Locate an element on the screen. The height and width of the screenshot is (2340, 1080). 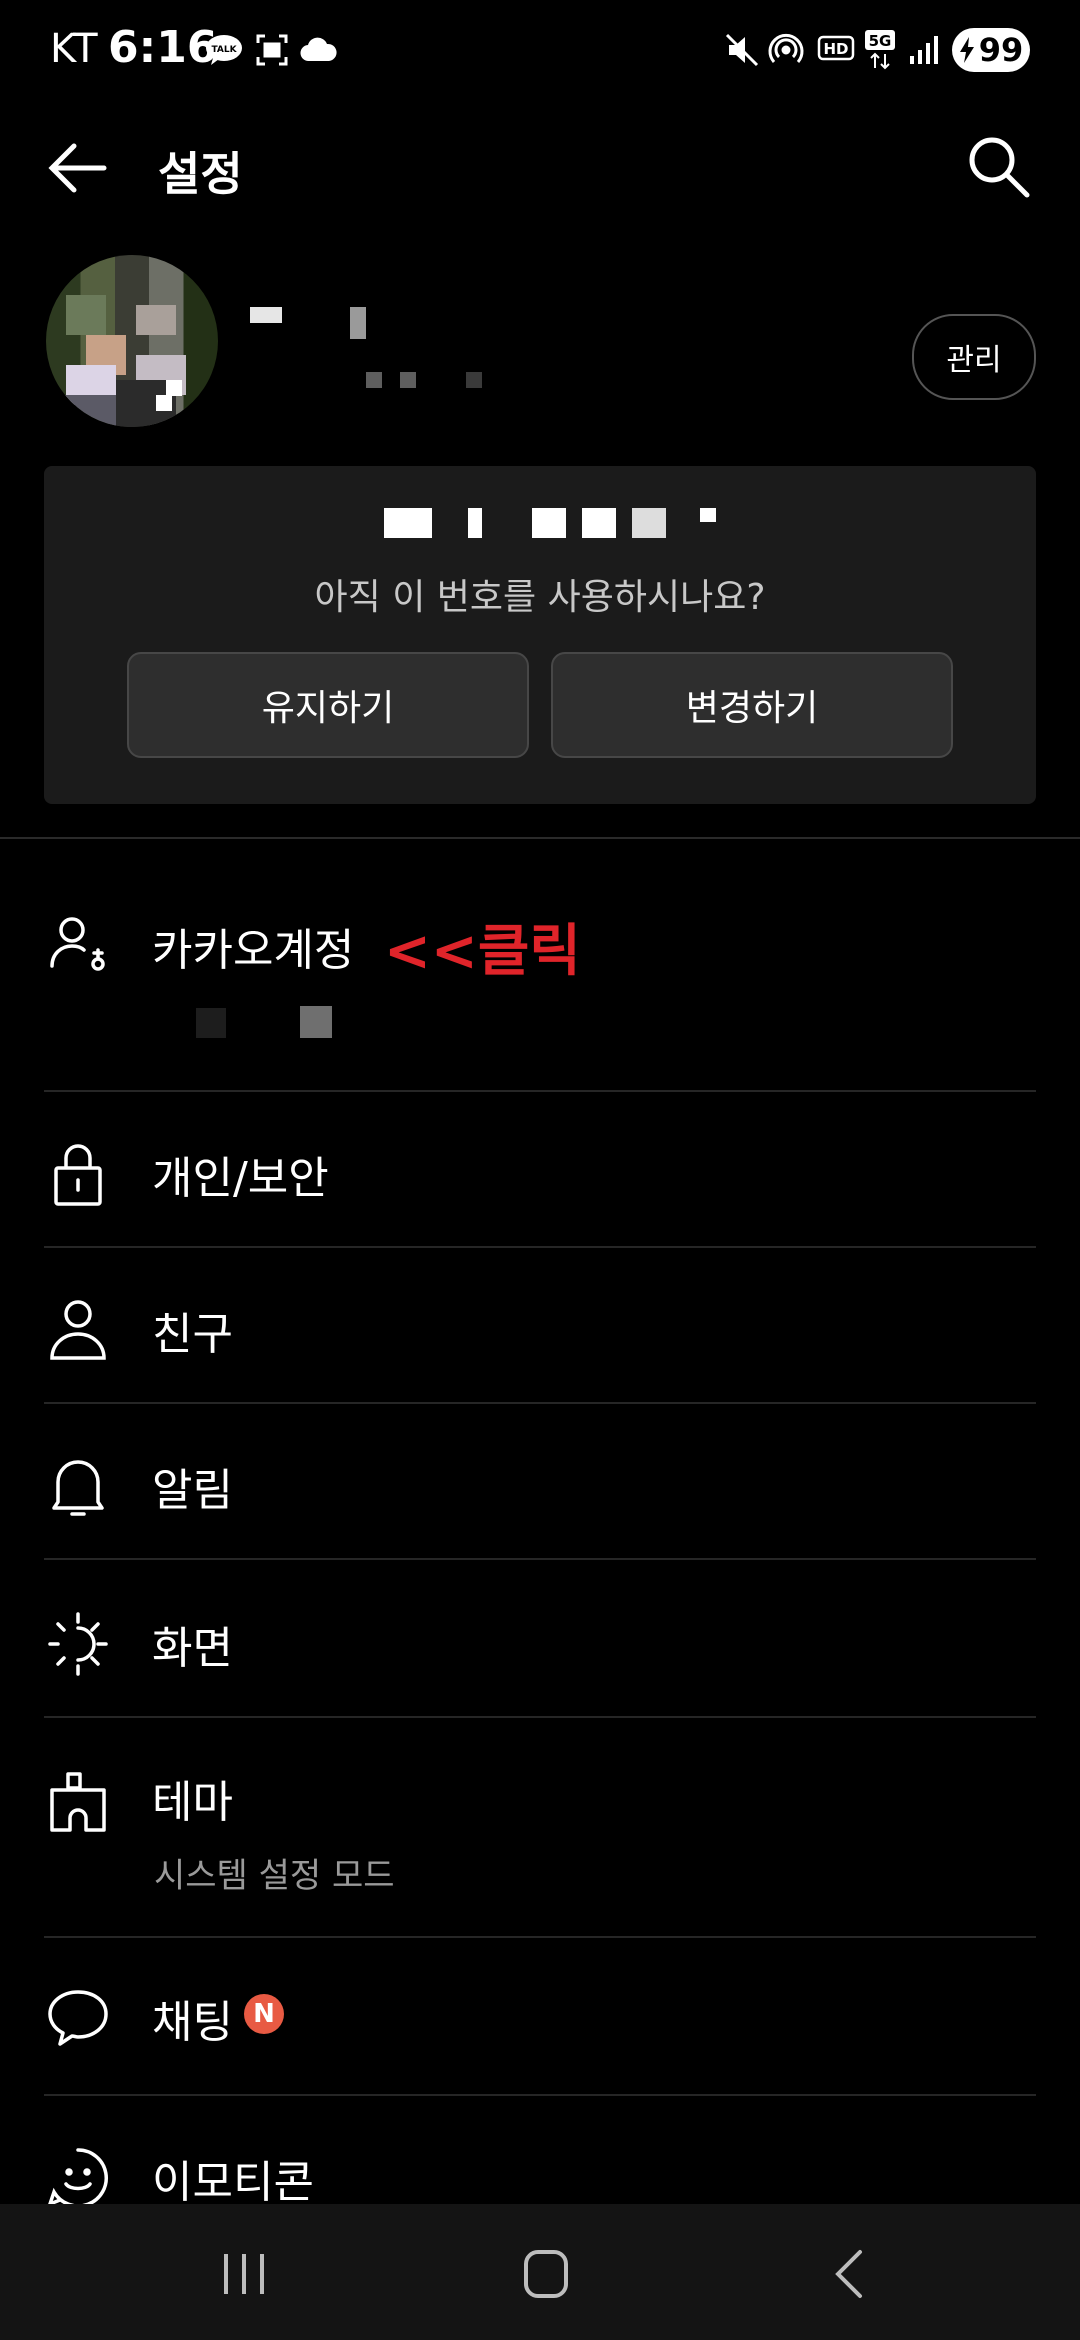
signal-icon is located at coordinates (924, 50).